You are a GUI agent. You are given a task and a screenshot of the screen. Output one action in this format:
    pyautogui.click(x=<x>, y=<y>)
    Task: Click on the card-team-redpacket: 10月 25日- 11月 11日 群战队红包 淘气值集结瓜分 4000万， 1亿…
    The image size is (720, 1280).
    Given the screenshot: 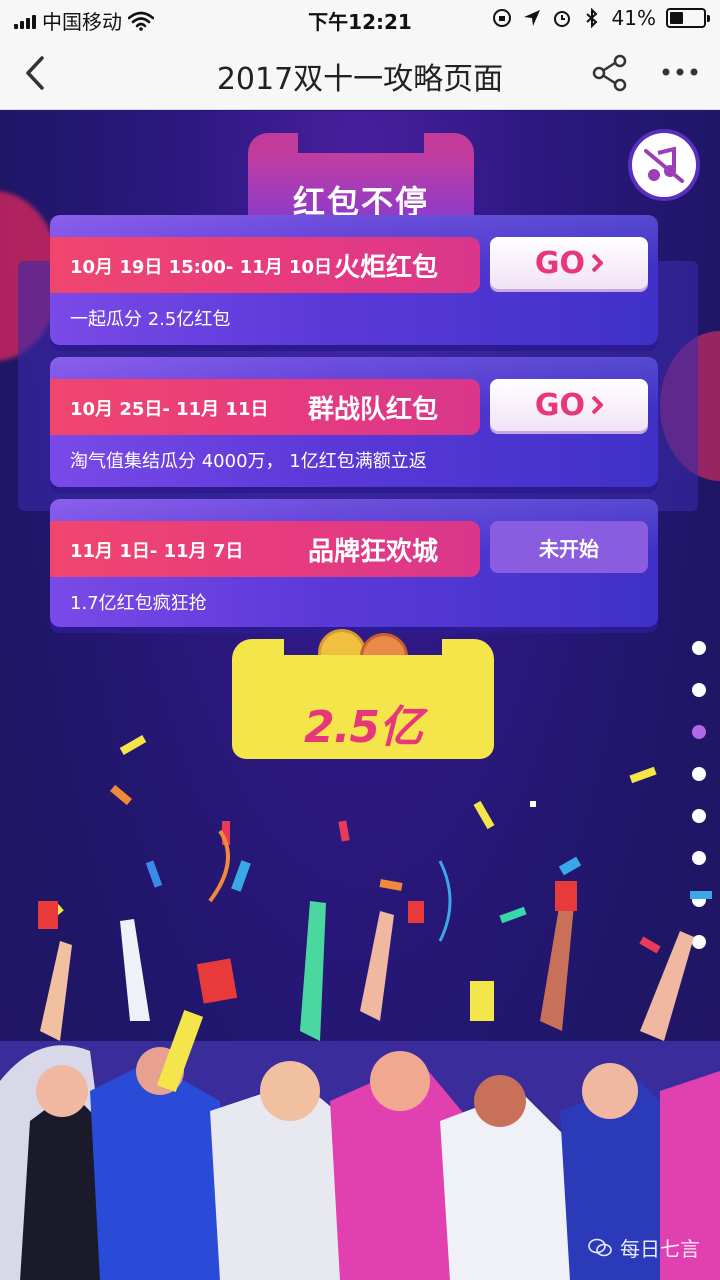 What is the action you would take?
    pyautogui.click(x=354, y=422)
    